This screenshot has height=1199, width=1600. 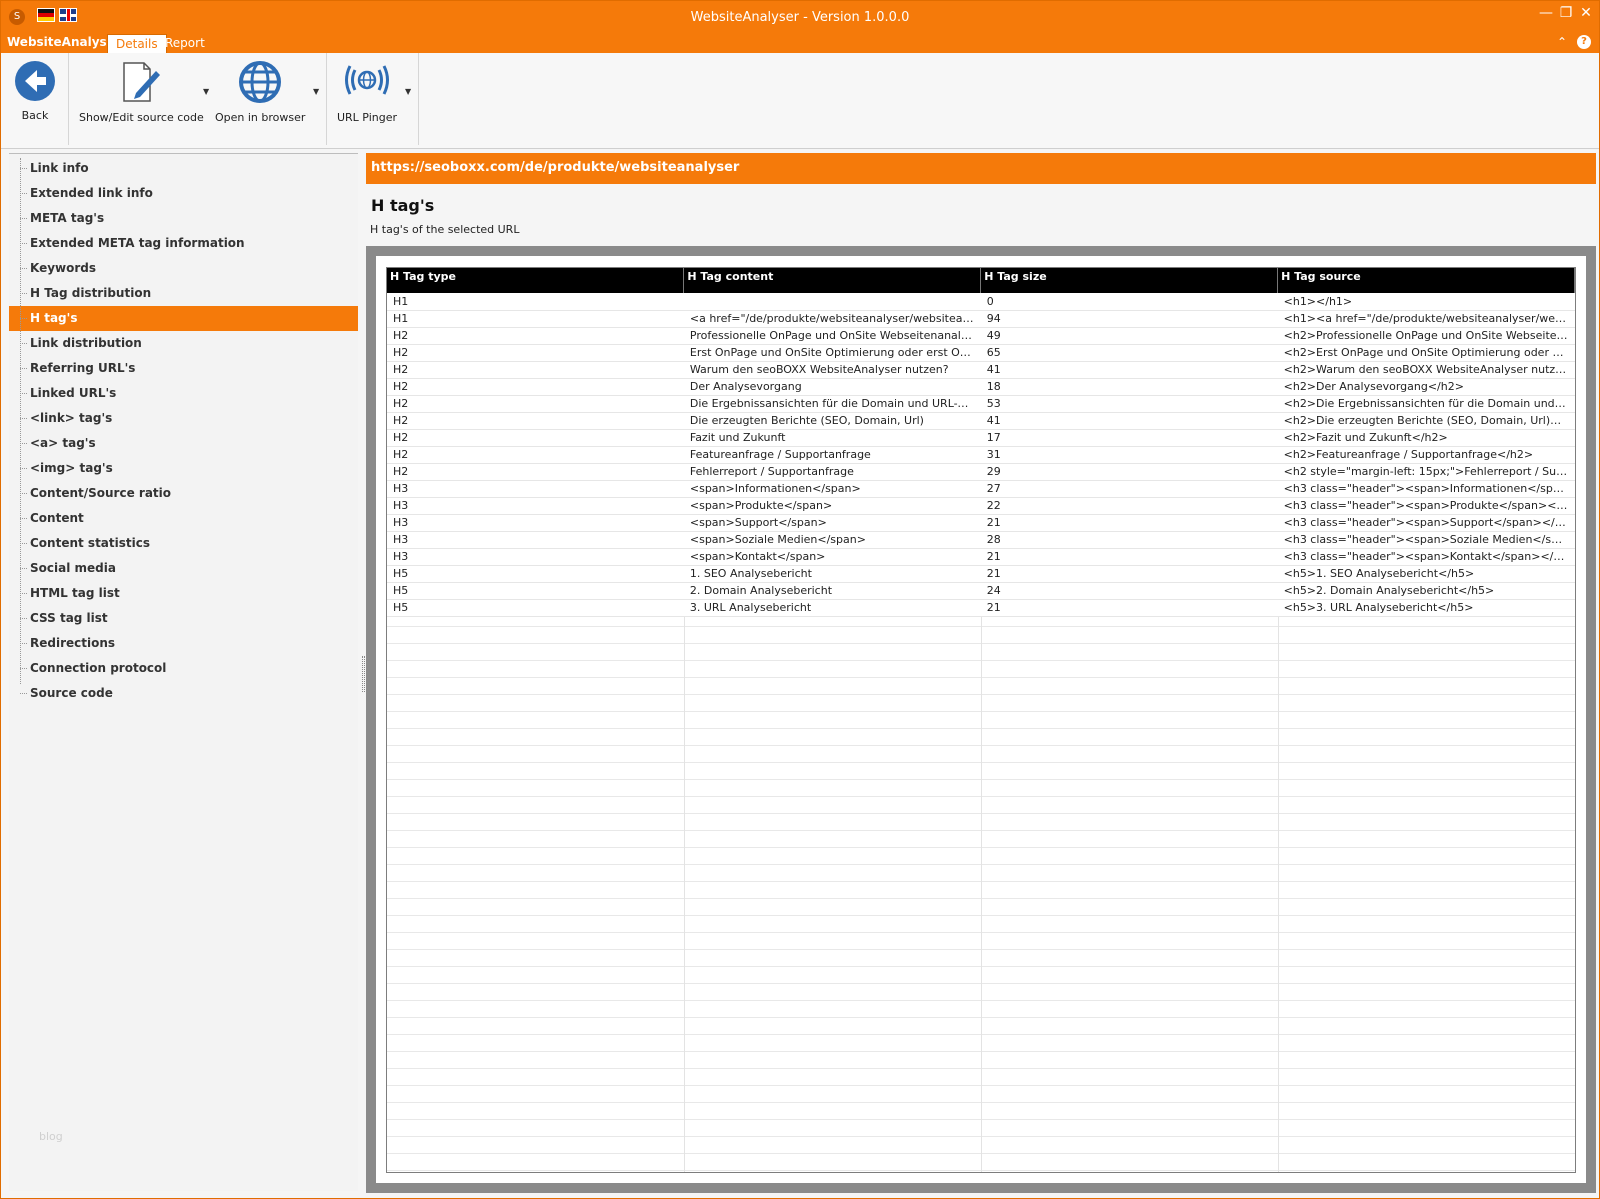 I want to click on tree-item: Extended link info, so click(x=183, y=193).